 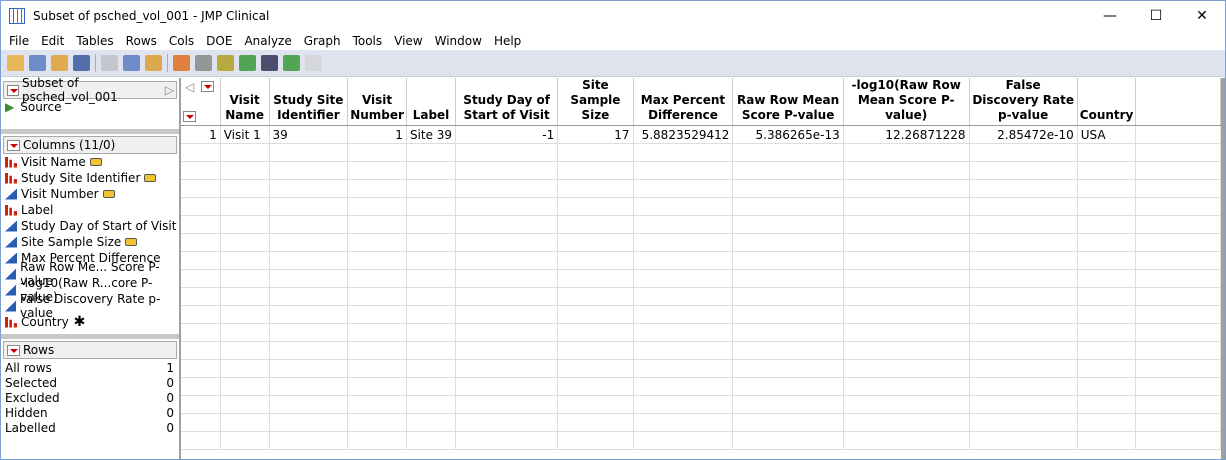 What do you see at coordinates (153, 63) in the screenshot?
I see `paste-icon` at bounding box center [153, 63].